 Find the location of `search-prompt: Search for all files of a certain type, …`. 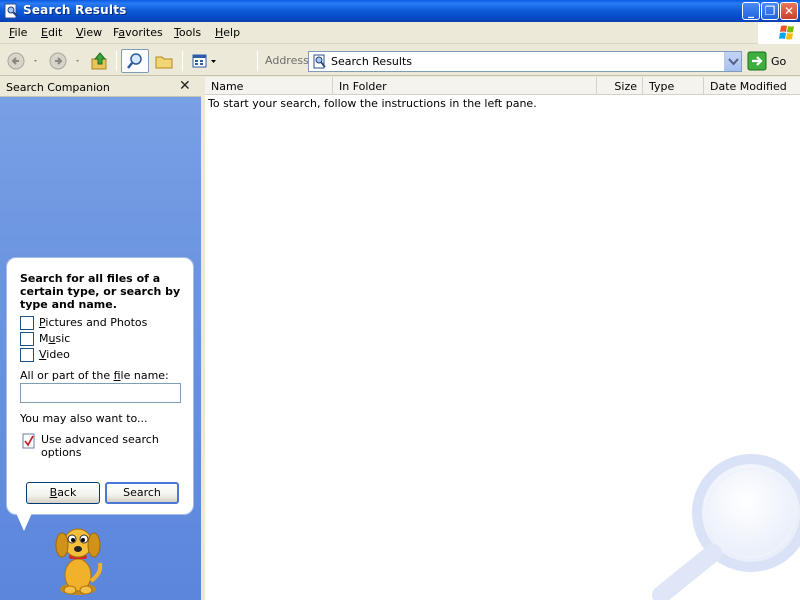

search-prompt: Search for all files of a certain type, … is located at coordinates (100, 291).